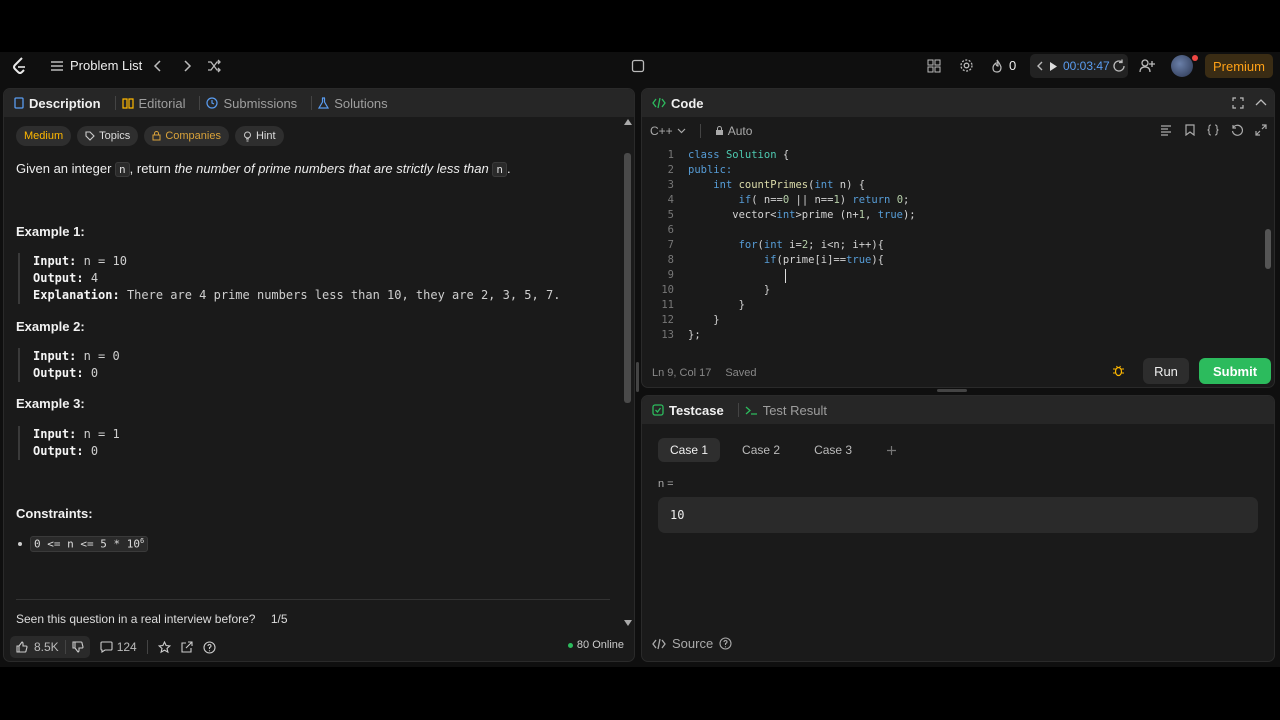  Describe the element at coordinates (710, 170) in the screenshot. I see `code-line: public:` at that location.